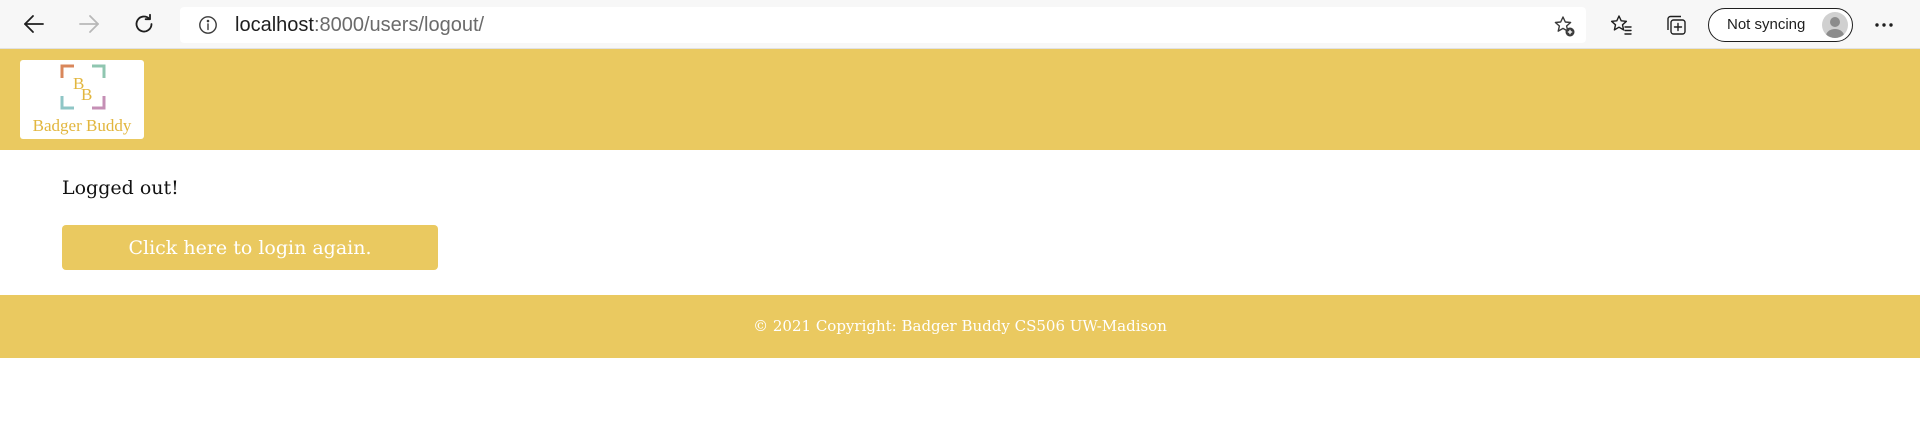 The height and width of the screenshot is (432, 1920). I want to click on site-logo: B B Badger Buddy, so click(82, 99).